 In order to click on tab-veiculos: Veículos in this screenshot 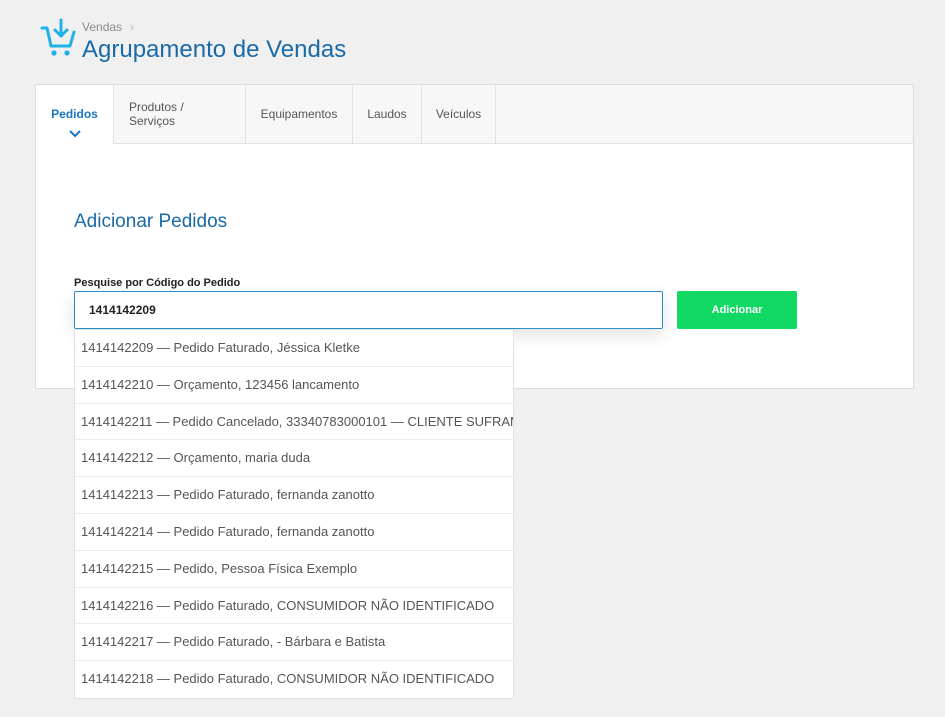, I will do `click(459, 114)`.